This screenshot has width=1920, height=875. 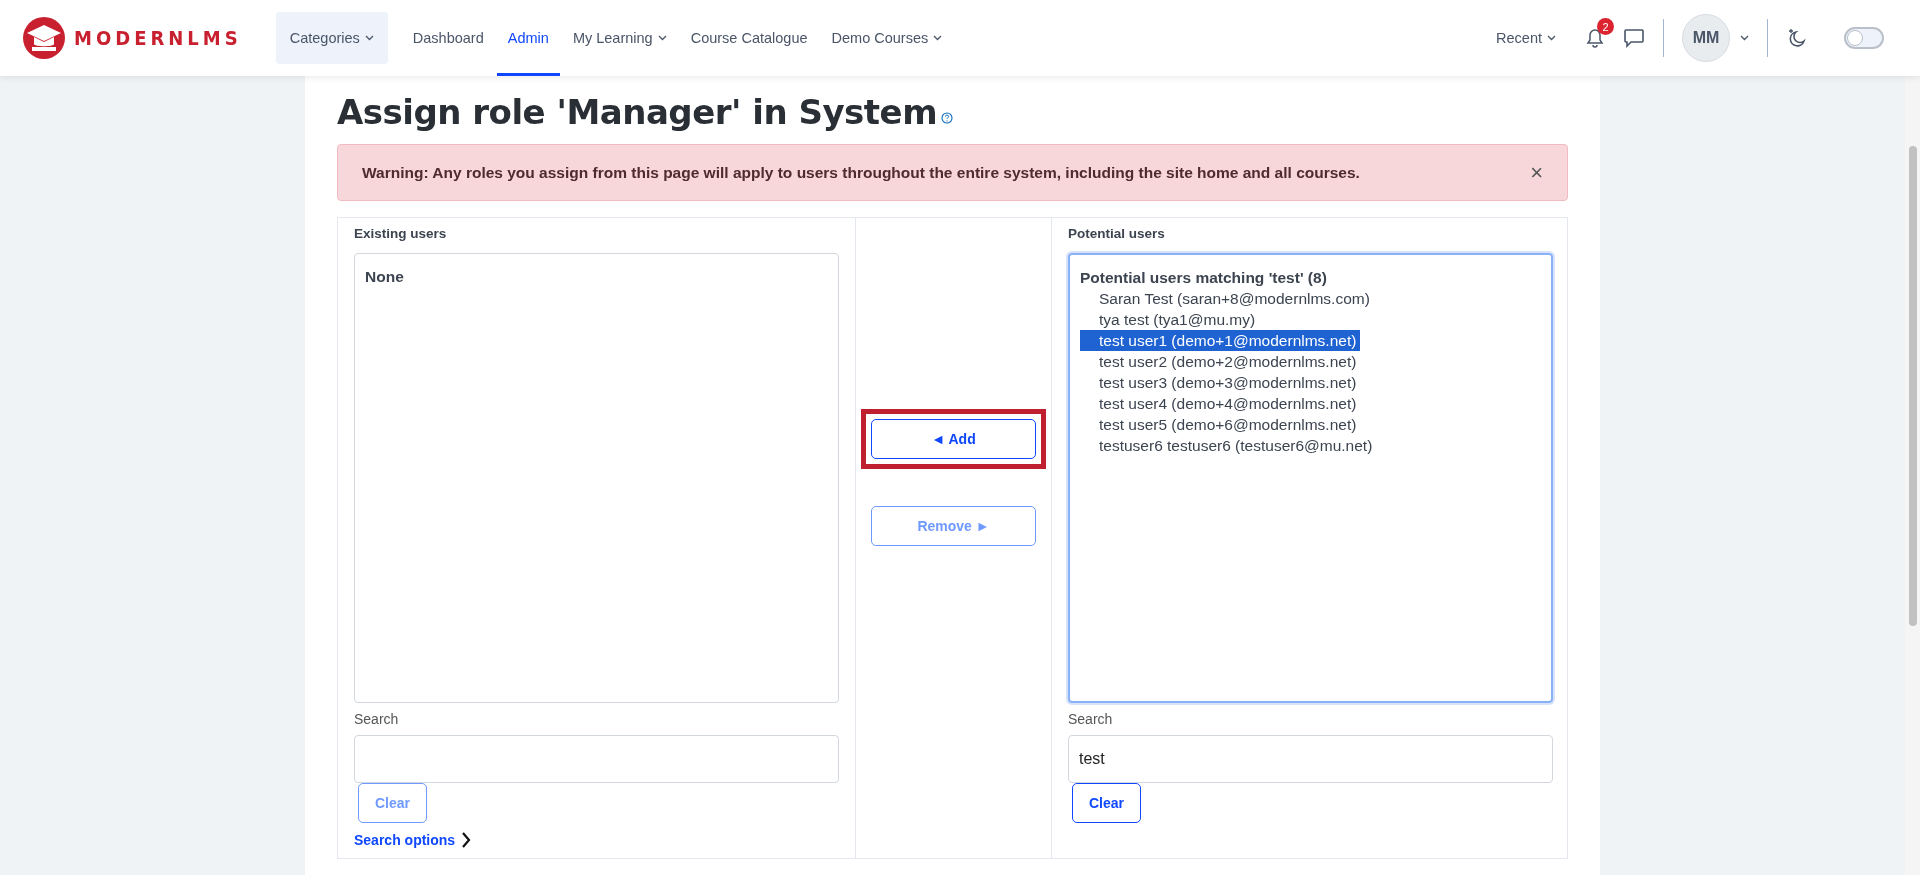 What do you see at coordinates (1204, 278) in the screenshot?
I see `list-group-label: Potential users matching 'test' (8)` at bounding box center [1204, 278].